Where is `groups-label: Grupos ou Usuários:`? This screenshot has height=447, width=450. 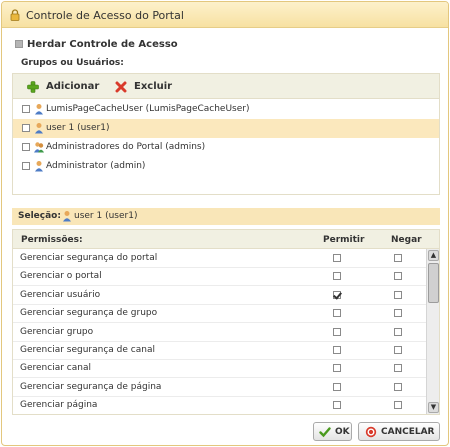 groups-label: Grupos ou Usuários: is located at coordinates (72, 63).